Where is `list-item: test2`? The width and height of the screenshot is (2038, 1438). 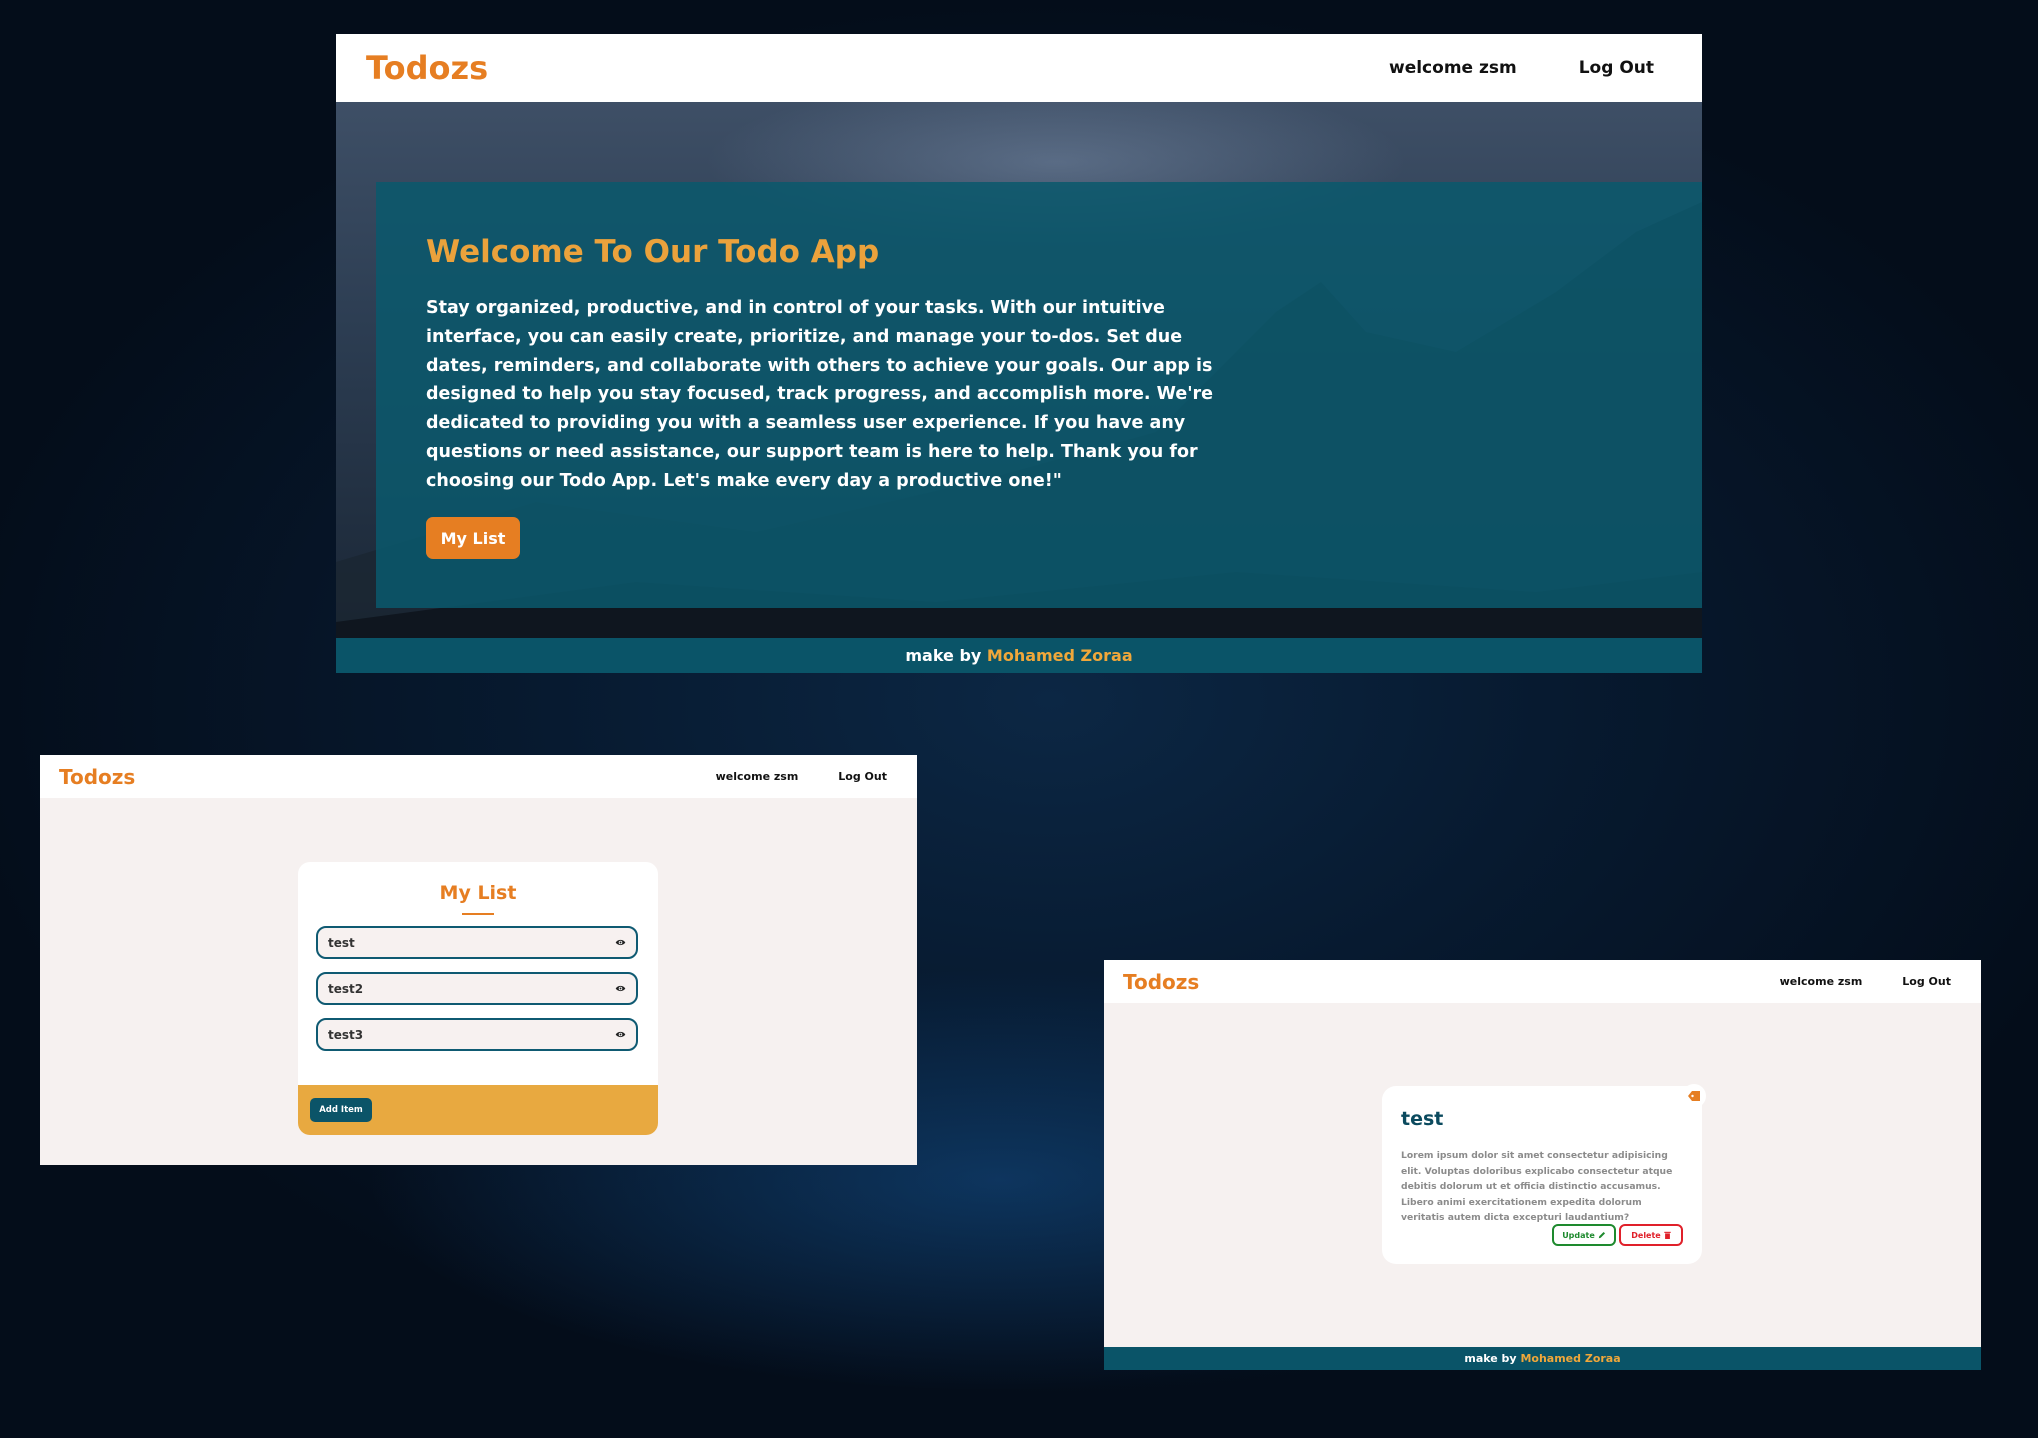 list-item: test2 is located at coordinates (477, 988).